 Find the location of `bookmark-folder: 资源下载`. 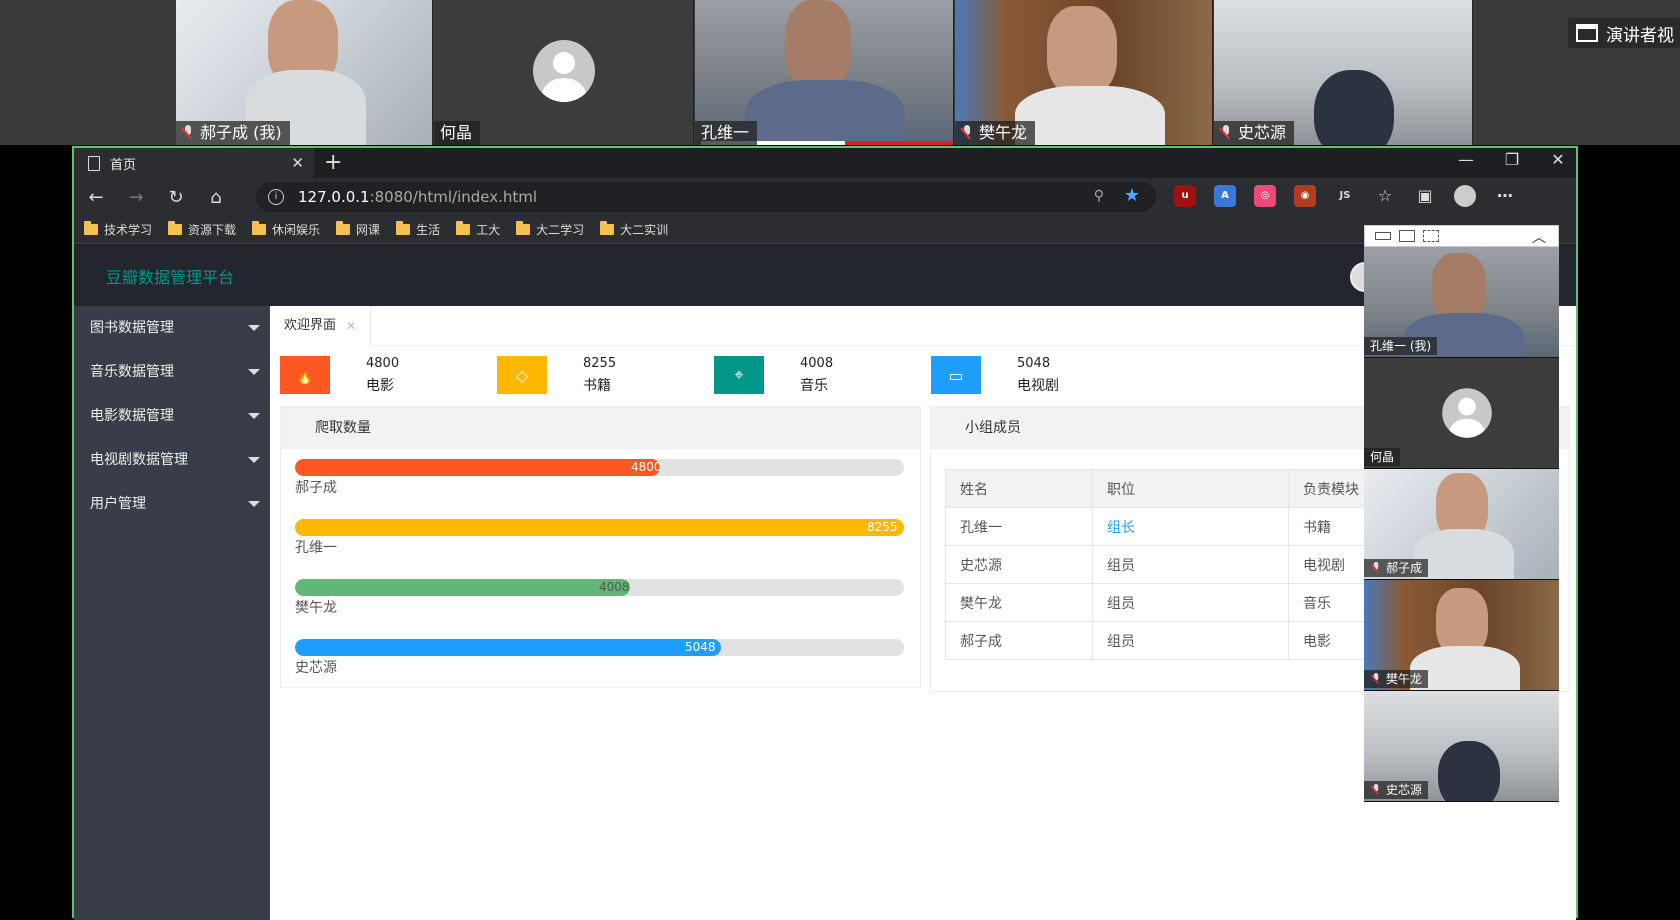

bookmark-folder: 资源下载 is located at coordinates (202, 229).